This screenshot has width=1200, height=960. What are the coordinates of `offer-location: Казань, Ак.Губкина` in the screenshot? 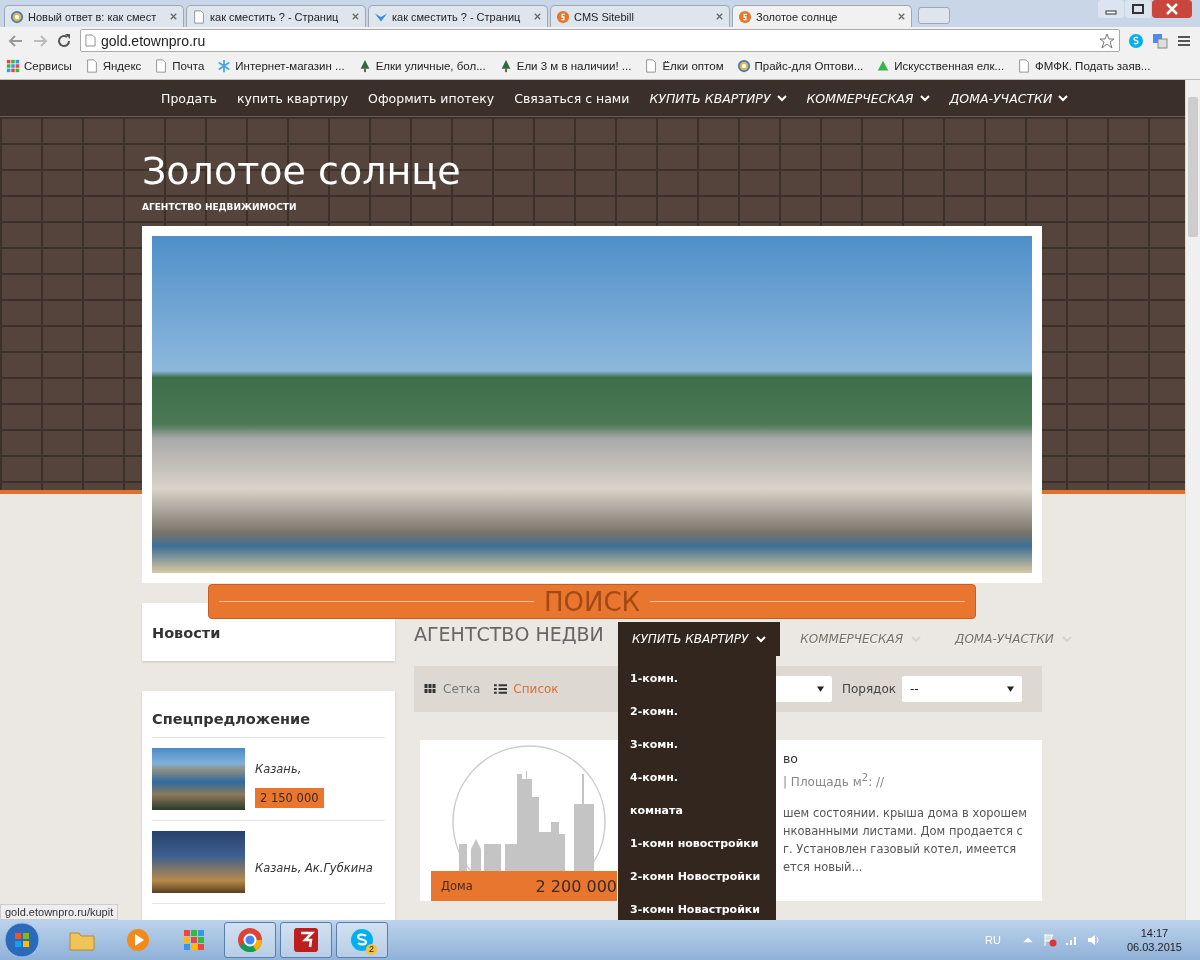 It's located at (314, 868).